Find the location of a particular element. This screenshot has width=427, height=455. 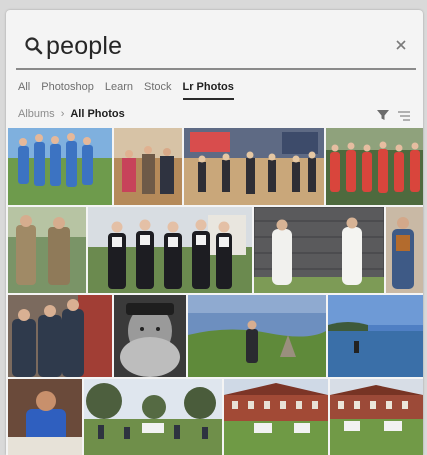

sort-icon is located at coordinates (404, 115).